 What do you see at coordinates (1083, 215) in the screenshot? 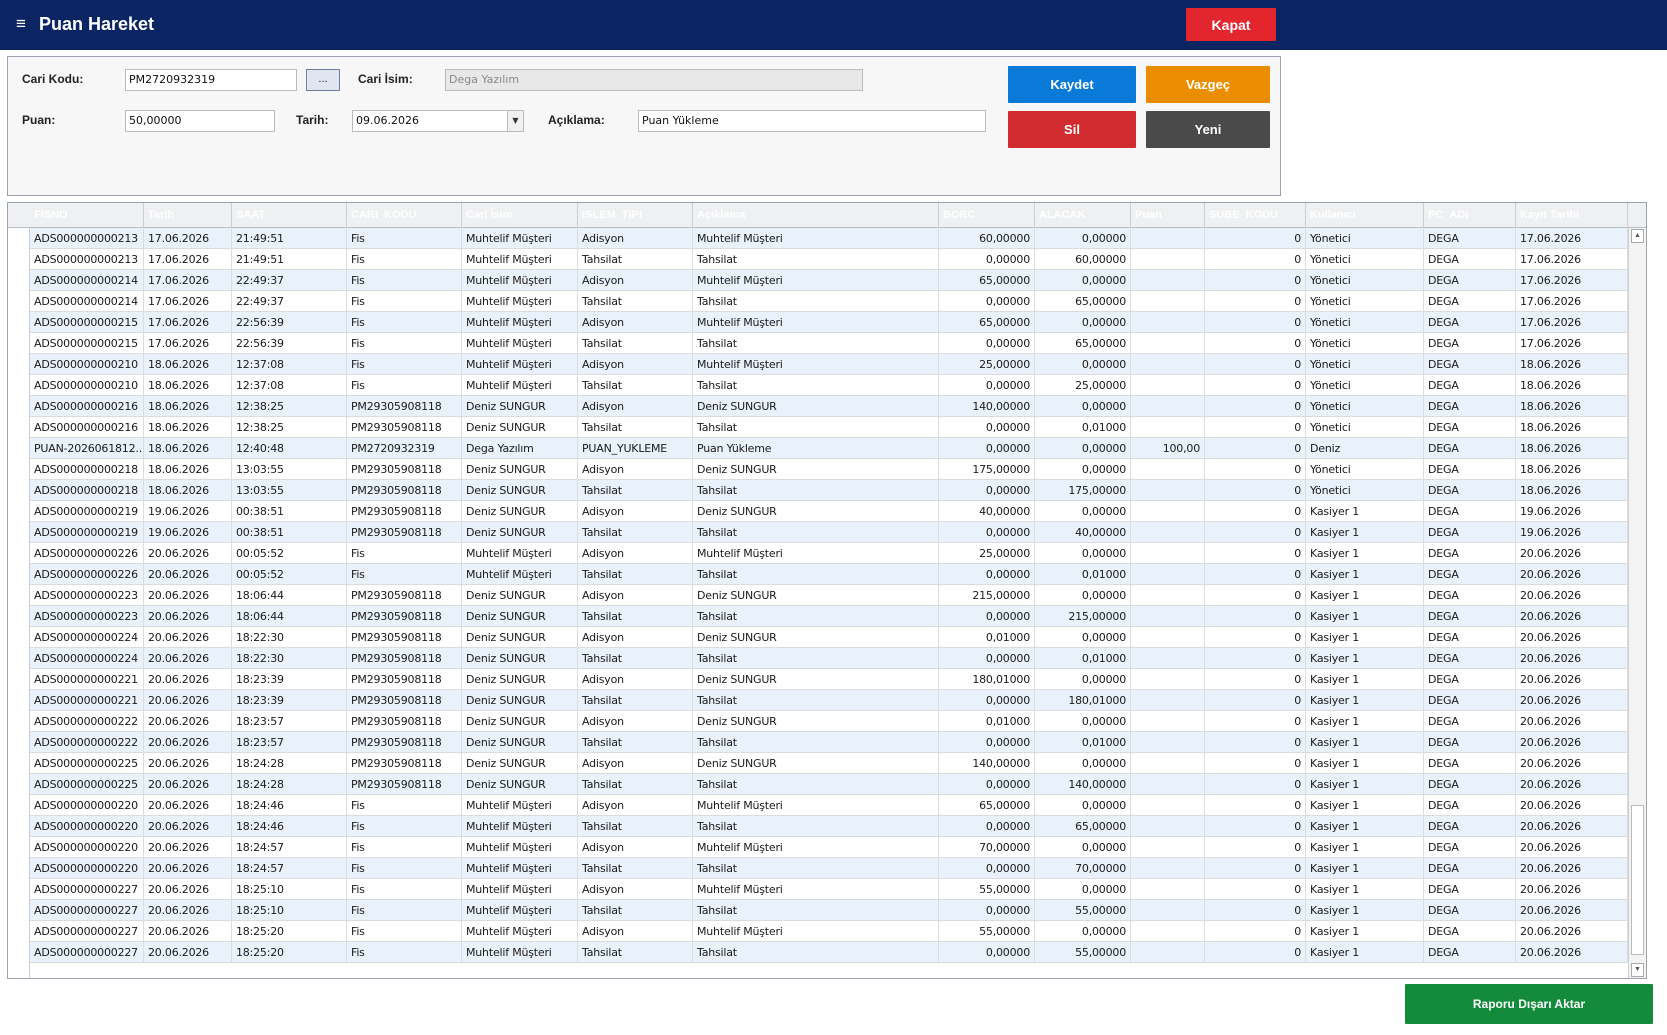
I see `column-header: ALACAK` at bounding box center [1083, 215].